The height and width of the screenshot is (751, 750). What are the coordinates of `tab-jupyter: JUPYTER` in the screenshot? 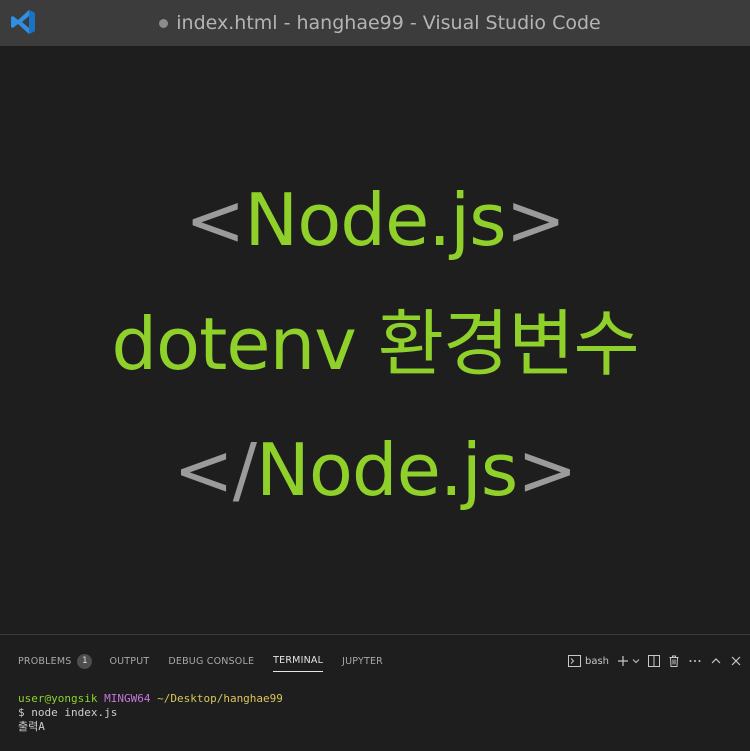 It's located at (362, 661).